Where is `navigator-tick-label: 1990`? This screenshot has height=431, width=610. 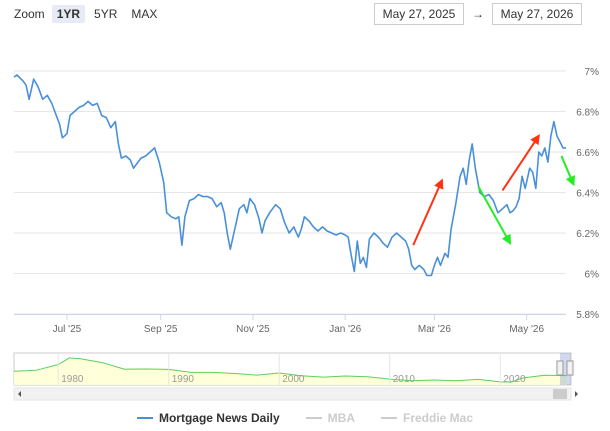 navigator-tick-label: 1990 is located at coordinates (183, 379).